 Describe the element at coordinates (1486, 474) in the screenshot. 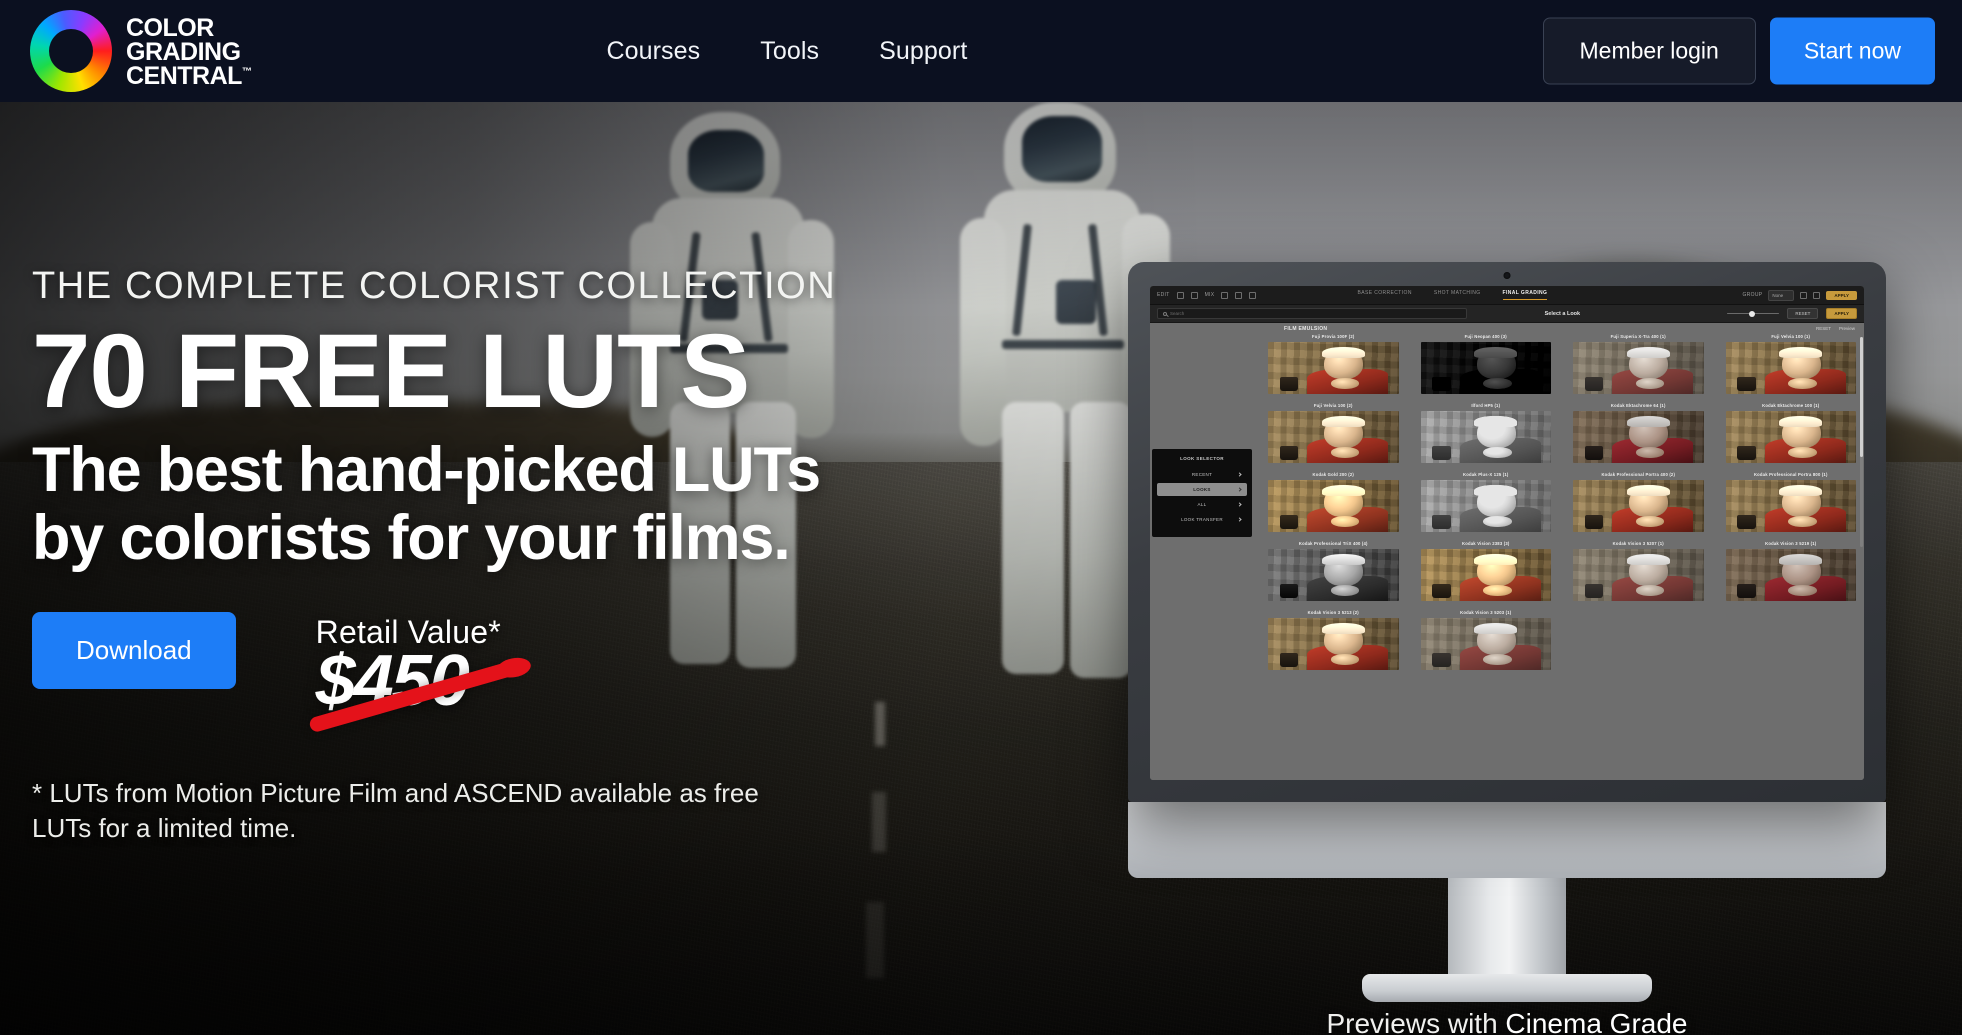

I see `lut-name-label: Kodak Plus-X 125 (1)` at that location.